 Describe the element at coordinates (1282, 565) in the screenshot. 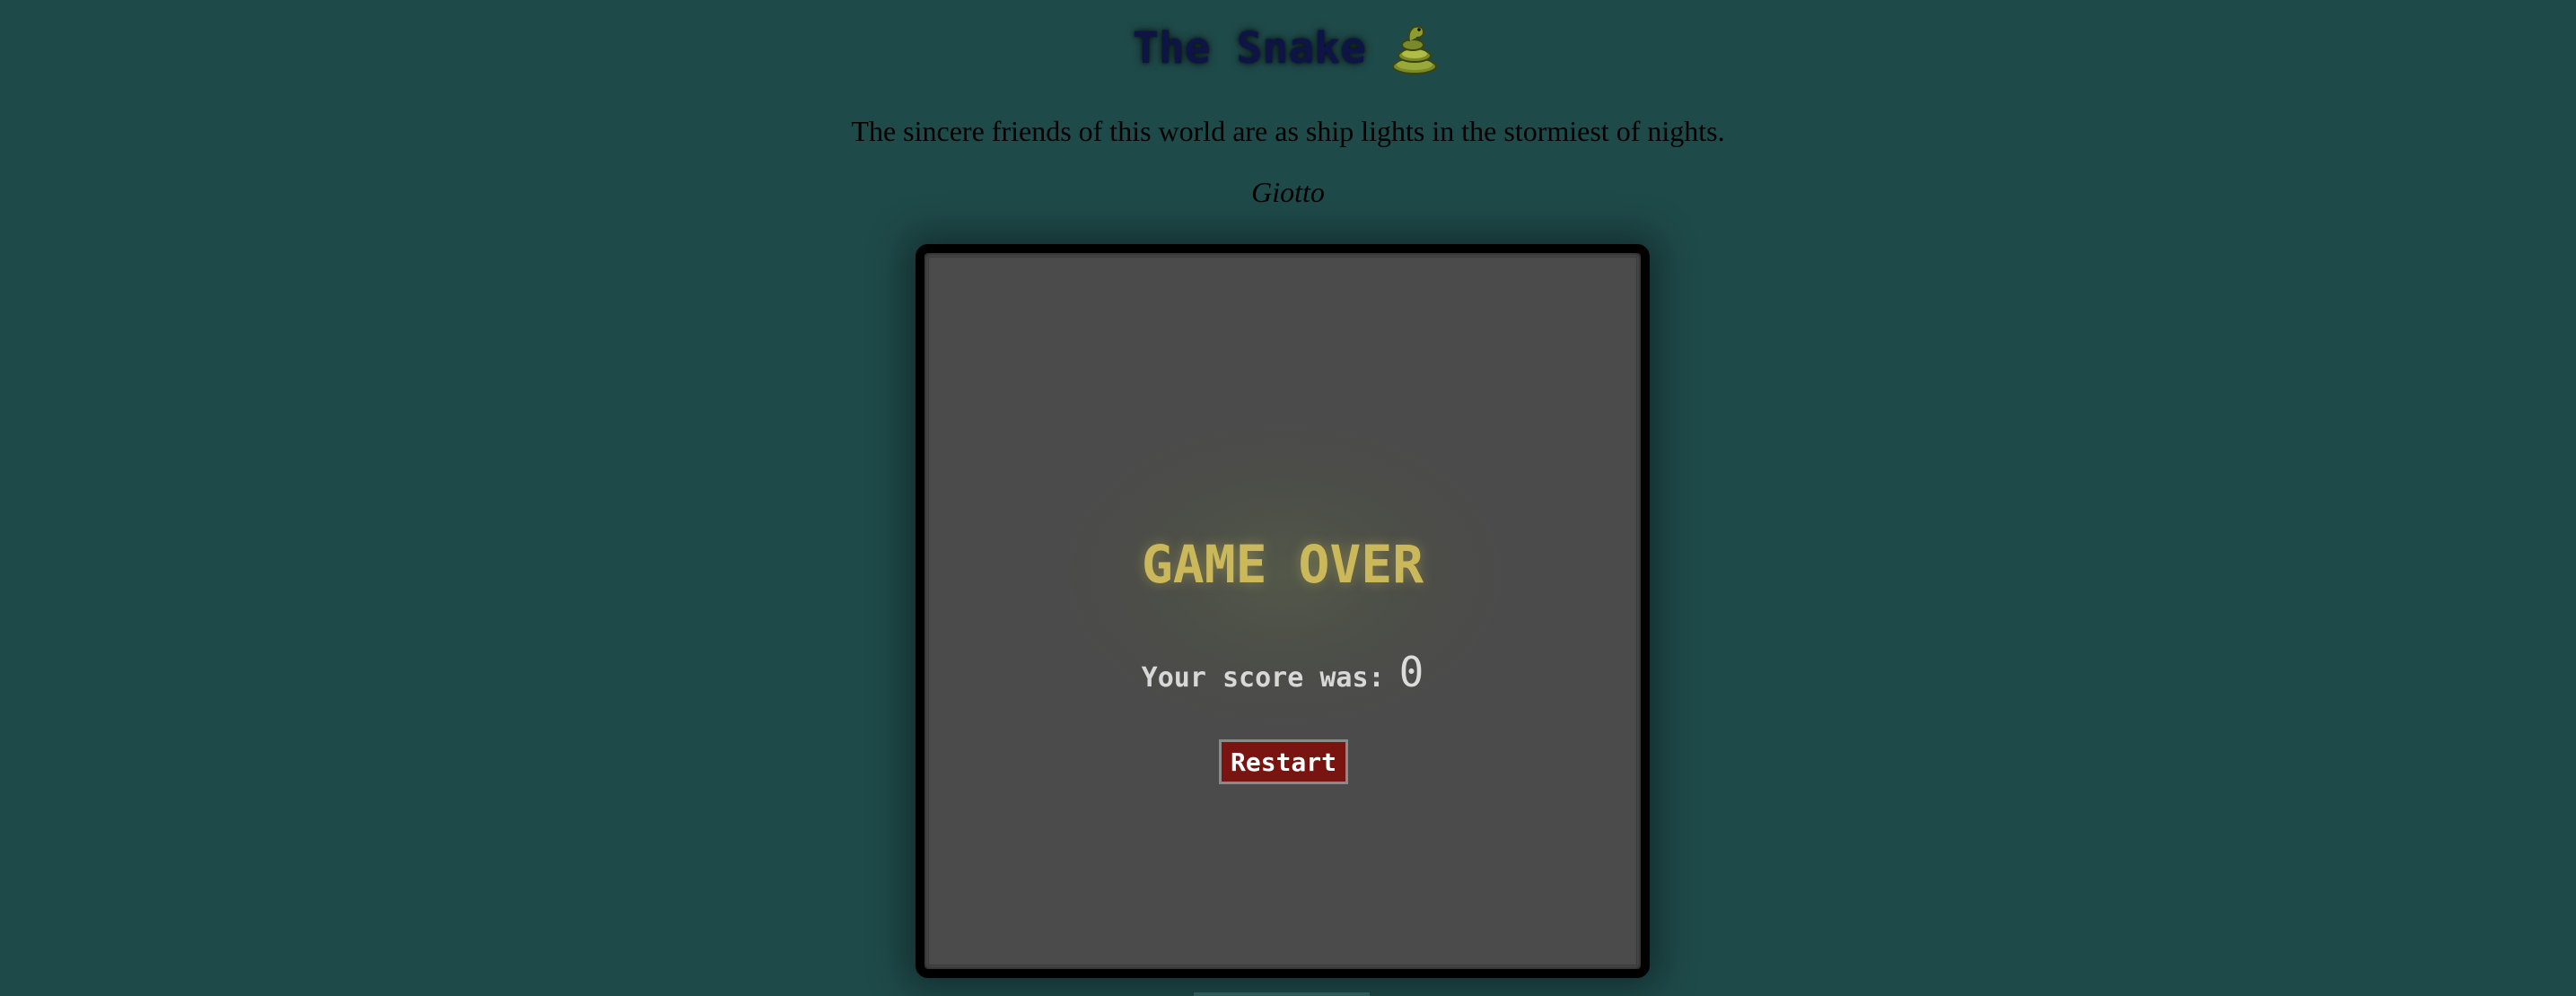

I see `game-over-title: GAME OVER` at that location.